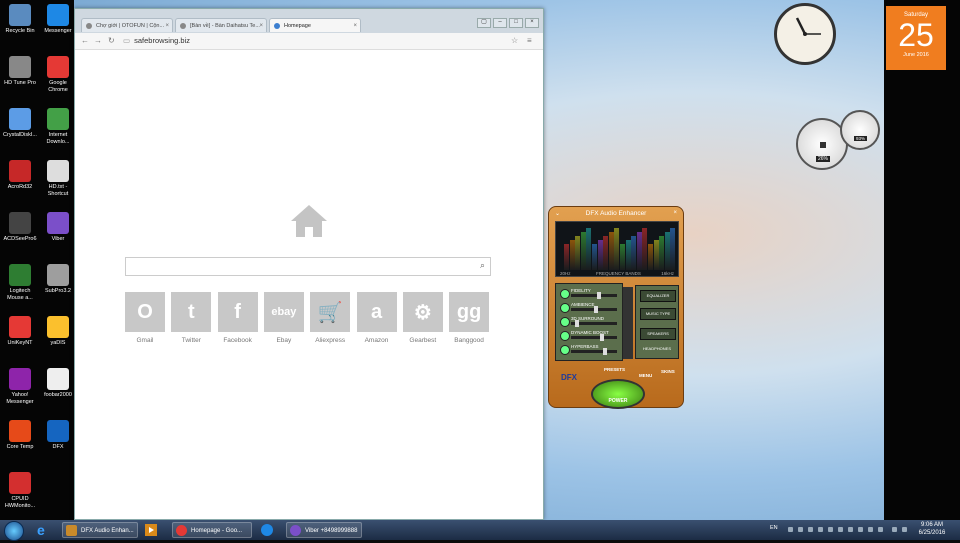 The image size is (960, 543). Describe the element at coordinates (658, 334) in the screenshot. I see `speakers-button: SPEAKERS` at that location.